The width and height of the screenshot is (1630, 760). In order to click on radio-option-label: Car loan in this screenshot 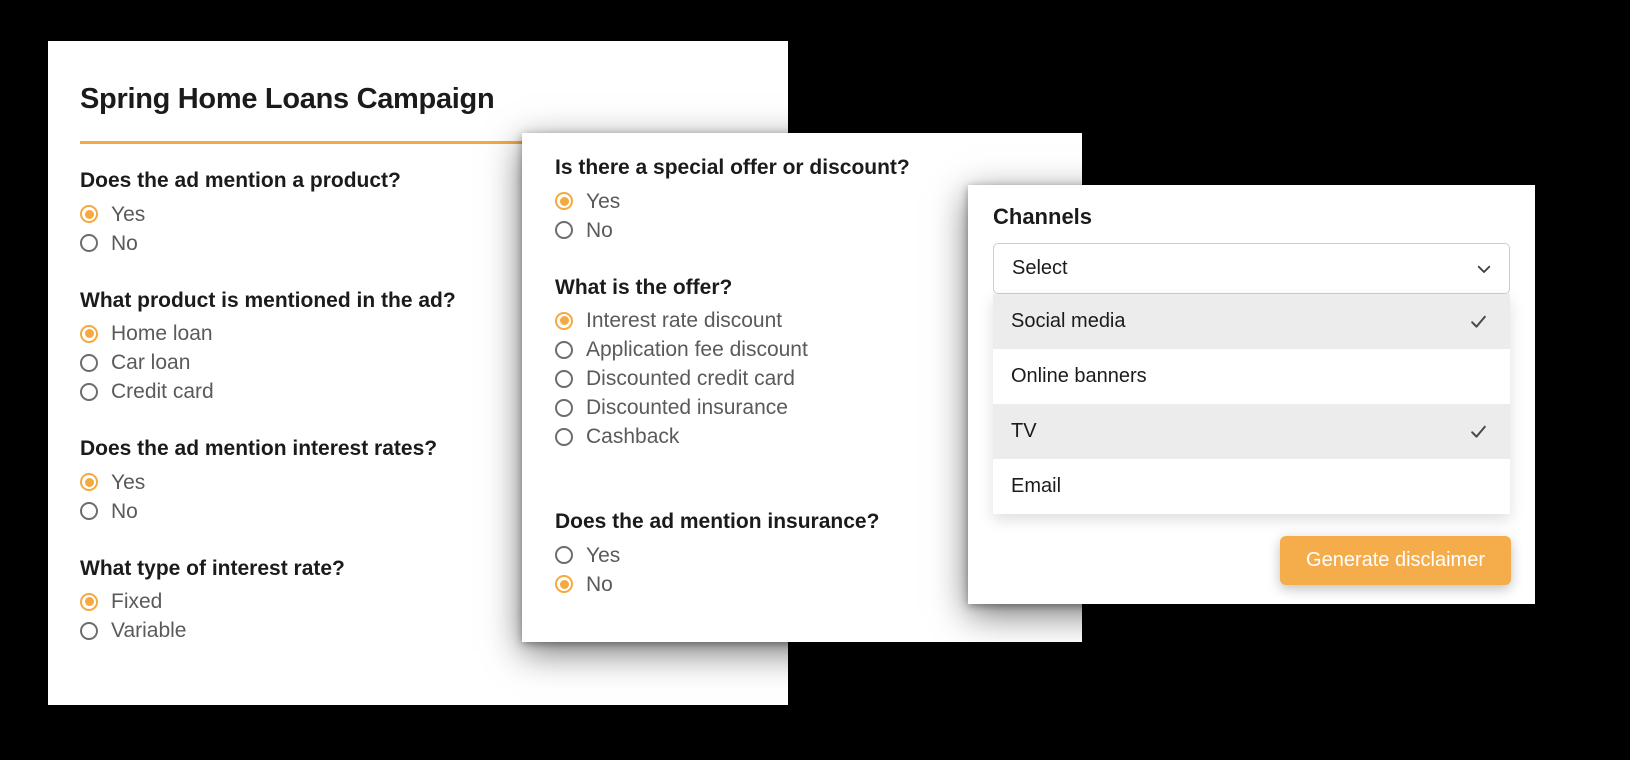, I will do `click(151, 363)`.